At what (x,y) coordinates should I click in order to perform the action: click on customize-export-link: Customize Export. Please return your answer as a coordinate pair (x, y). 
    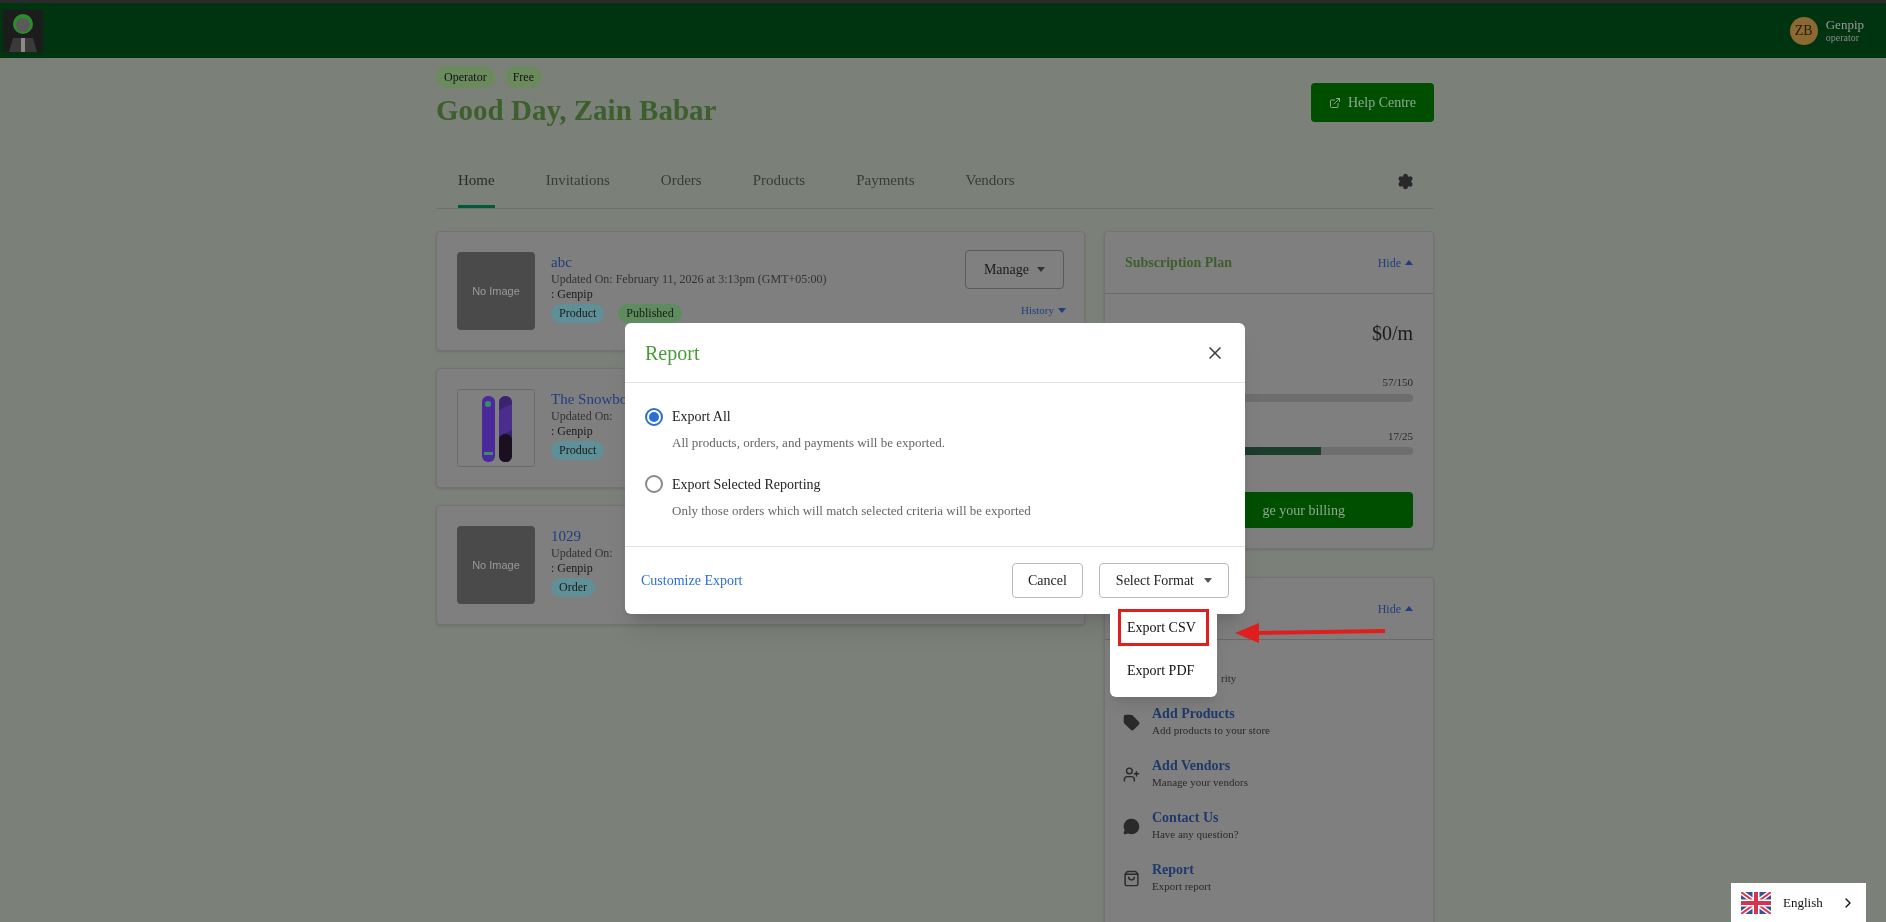
    Looking at the image, I should click on (692, 580).